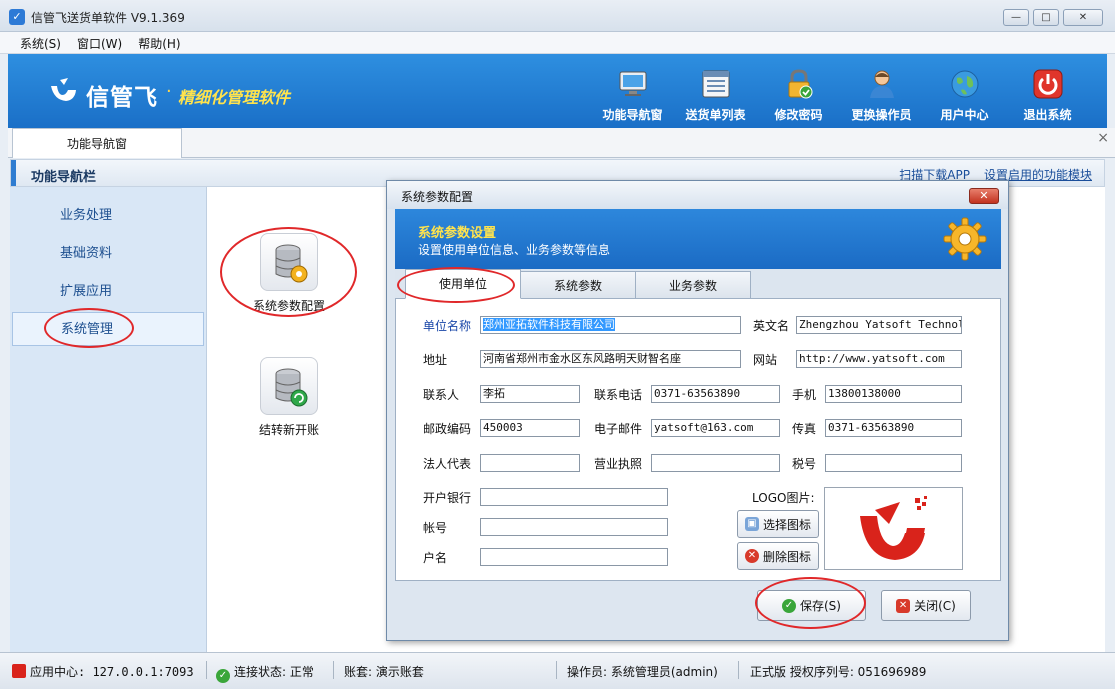 This screenshot has width=1115, height=689. I want to click on list-icon, so click(715, 84).